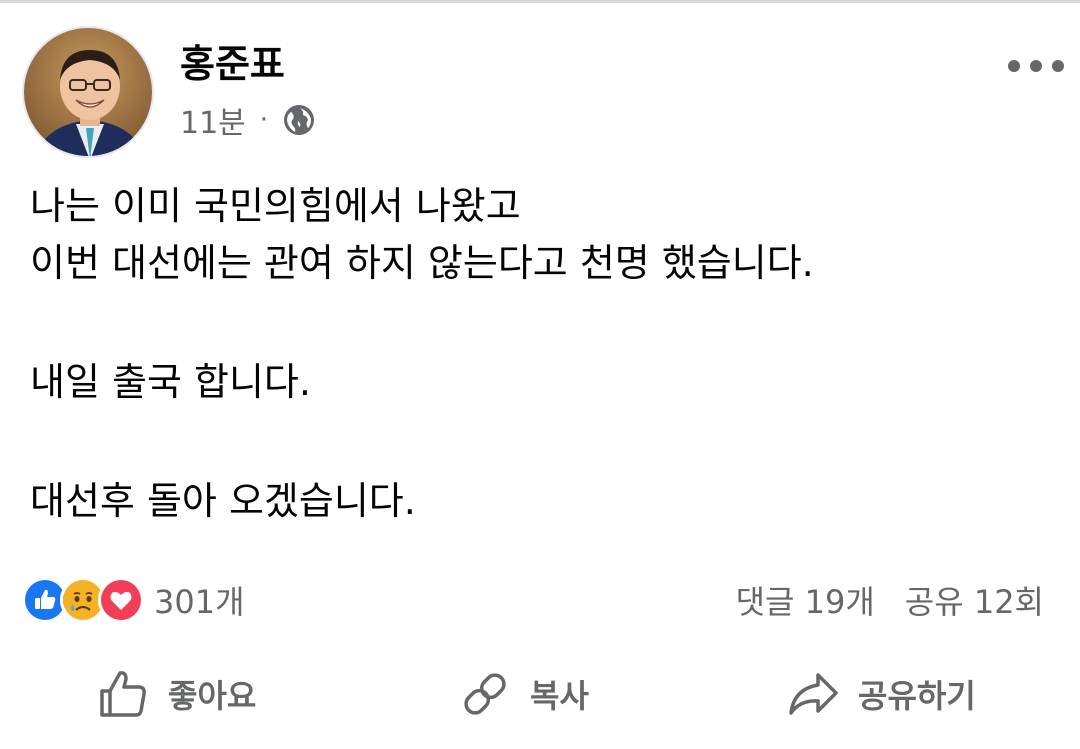  I want to click on reactions-summary: 301개, so click(133, 600).